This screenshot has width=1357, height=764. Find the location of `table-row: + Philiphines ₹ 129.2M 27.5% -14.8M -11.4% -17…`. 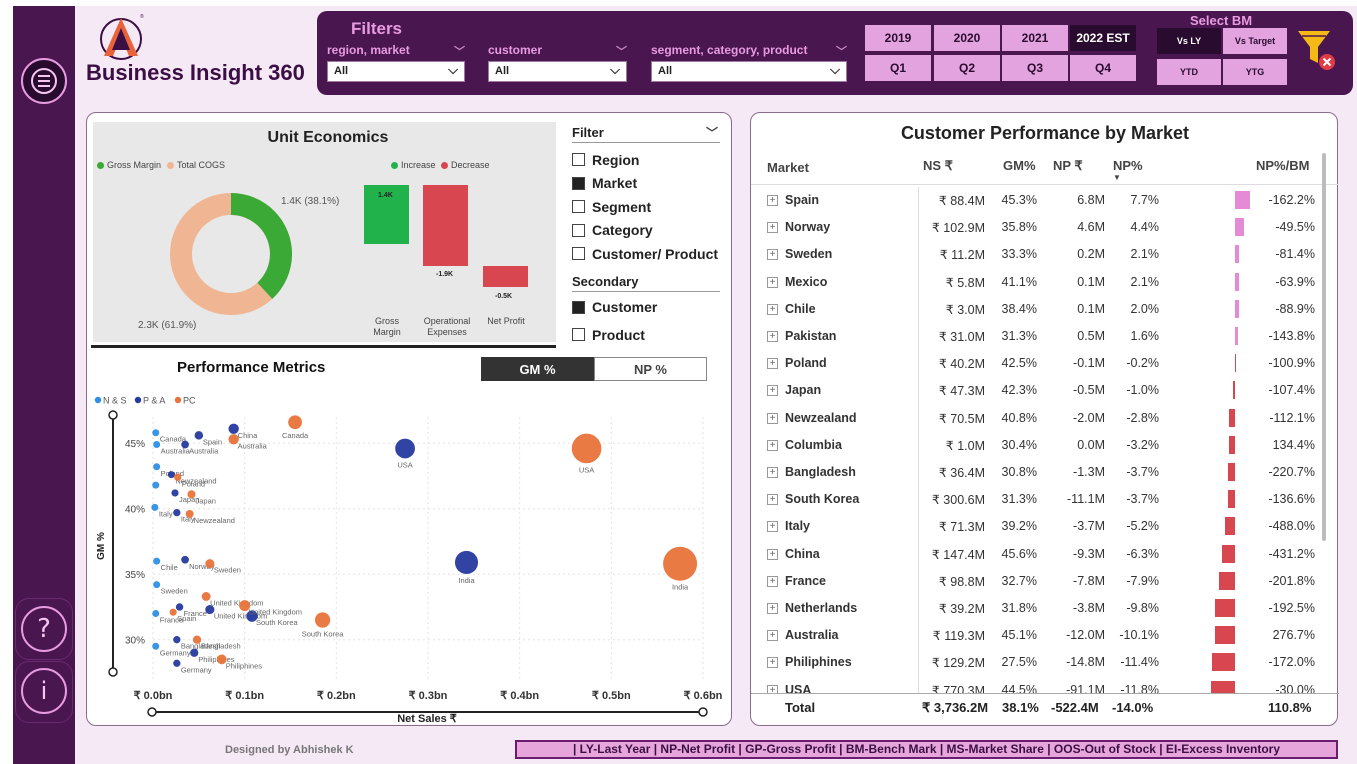

table-row: + Philiphines ₹ 129.2M 27.5% -14.8M -11.4% -17… is located at coordinates (1036, 662).